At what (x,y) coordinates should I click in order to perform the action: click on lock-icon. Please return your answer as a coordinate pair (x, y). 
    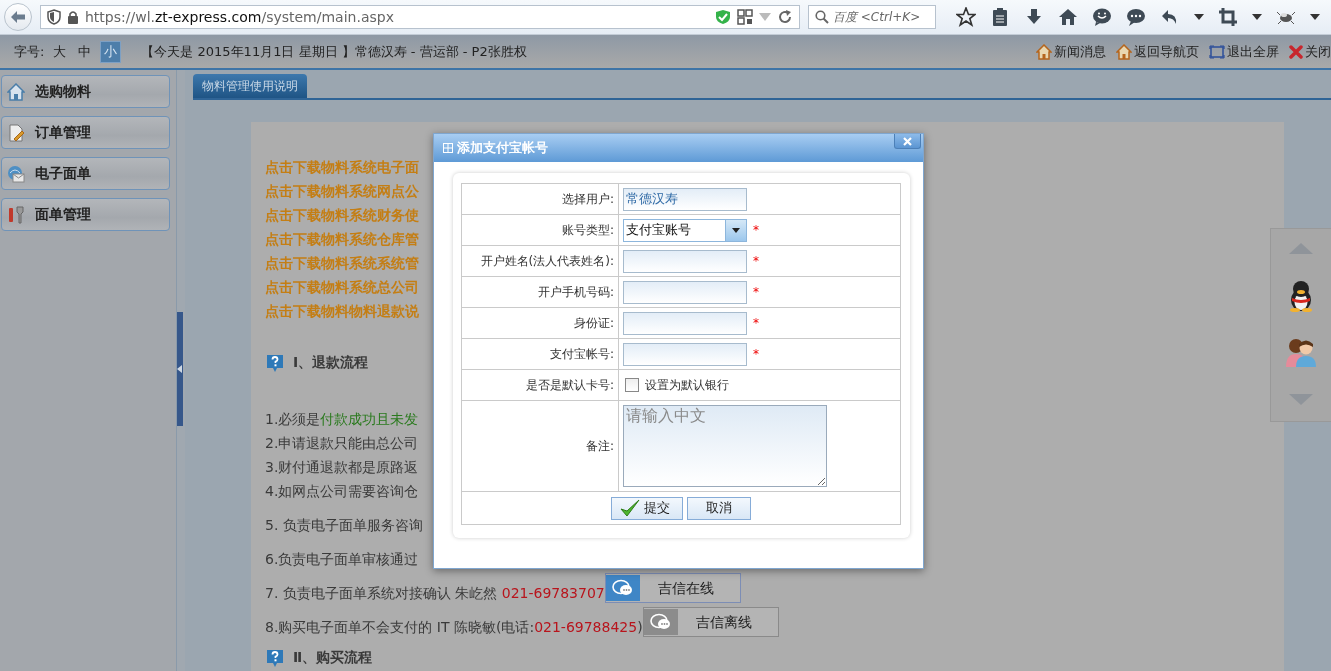
    Looking at the image, I should click on (73, 17).